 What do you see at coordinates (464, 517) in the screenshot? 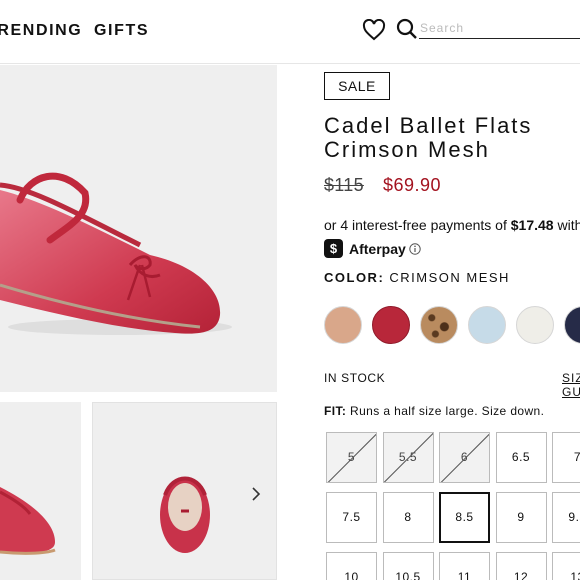
I see `size-option: 8.5` at bounding box center [464, 517].